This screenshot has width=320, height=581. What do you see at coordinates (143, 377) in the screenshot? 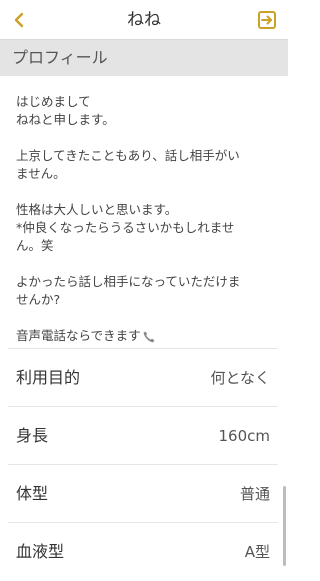
I see `detail-row-purpose: 利用目的 何となく` at bounding box center [143, 377].